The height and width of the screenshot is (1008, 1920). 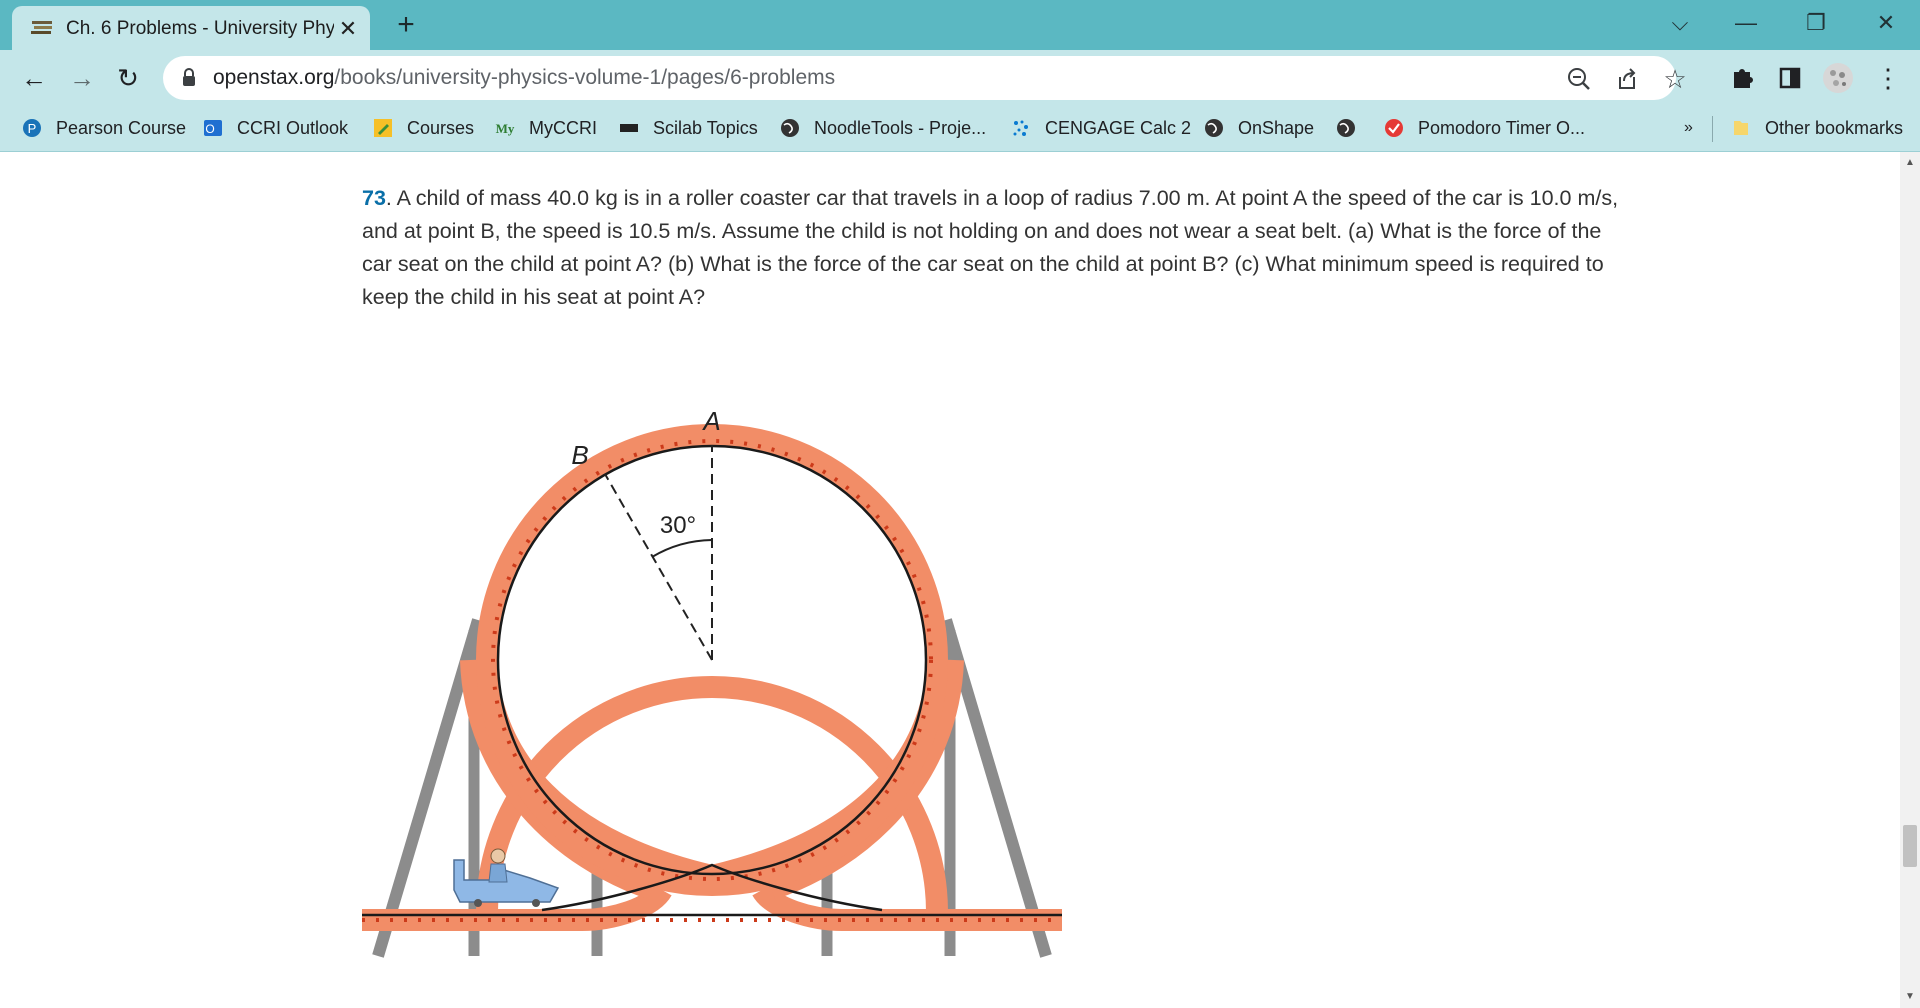 I want to click on bookmark-label: CENGAGE Calc 2, so click(x=1118, y=128).